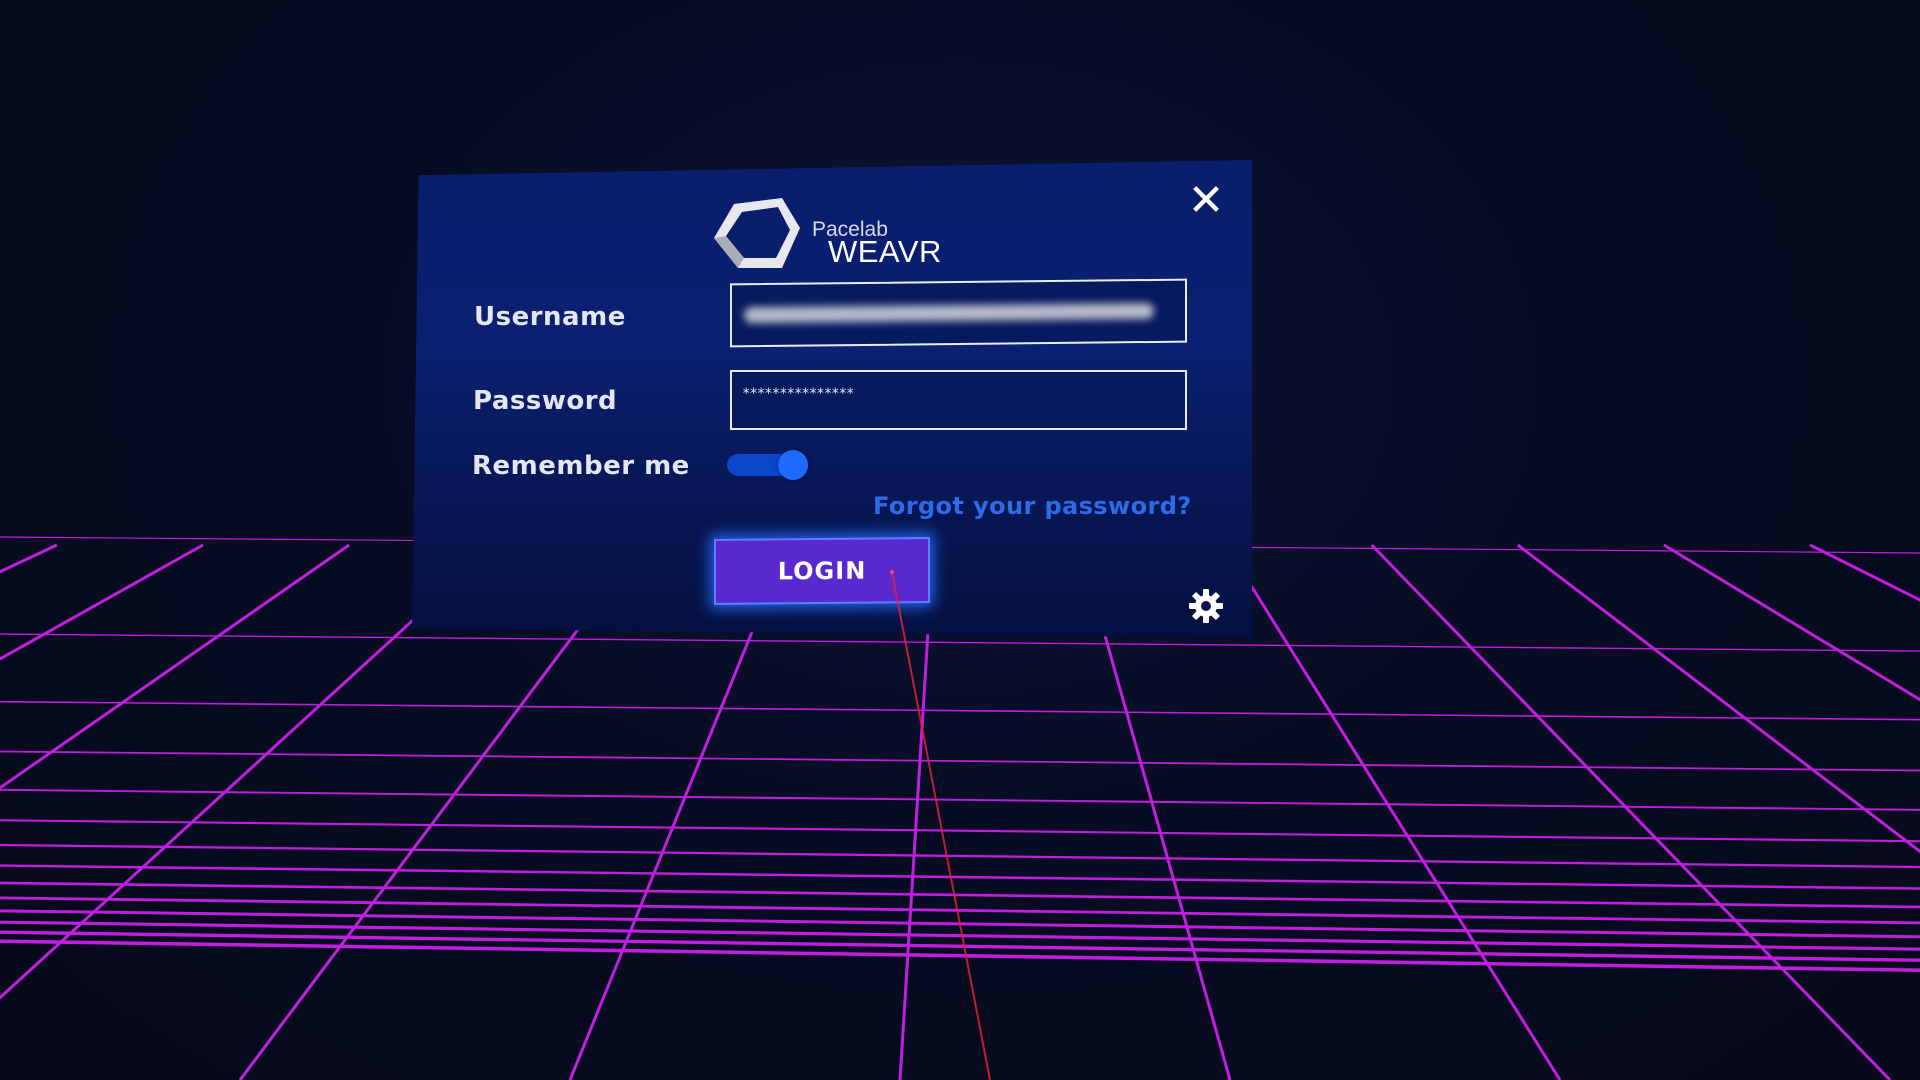 This screenshot has height=1080, width=1920. I want to click on remember-me-label: Remember me, so click(581, 466).